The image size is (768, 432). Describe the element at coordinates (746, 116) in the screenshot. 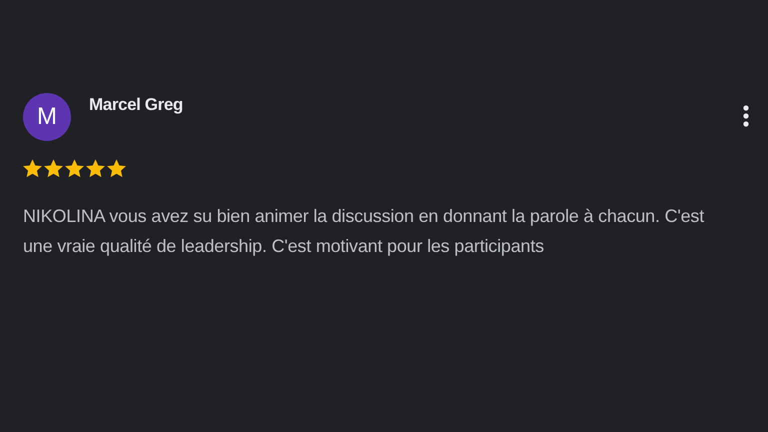

I see `more-options-icon` at that location.